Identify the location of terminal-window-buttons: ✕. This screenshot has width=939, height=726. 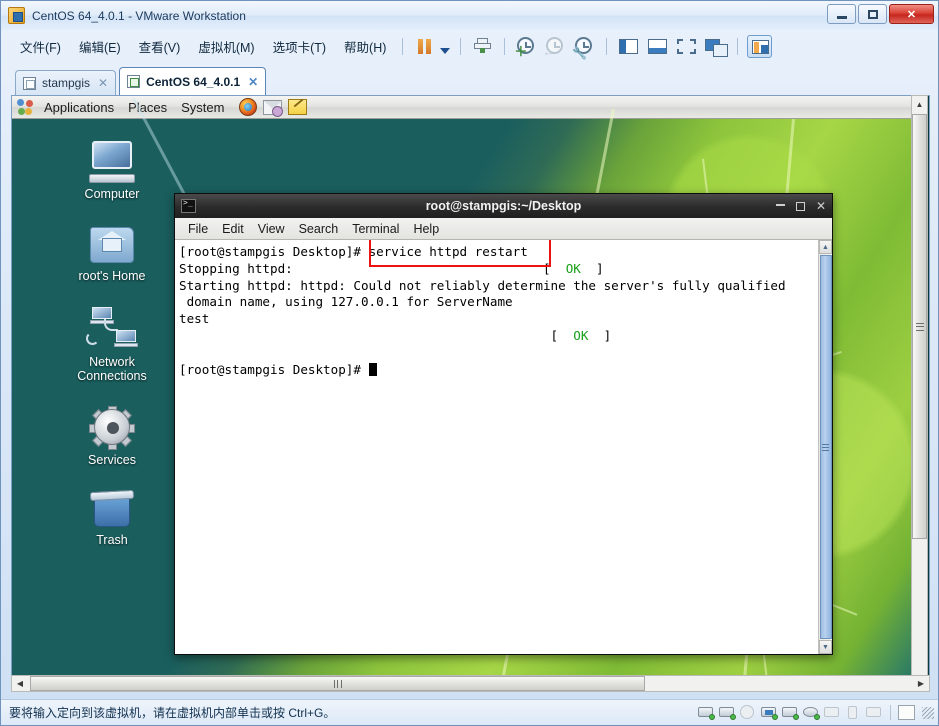
(800, 206).